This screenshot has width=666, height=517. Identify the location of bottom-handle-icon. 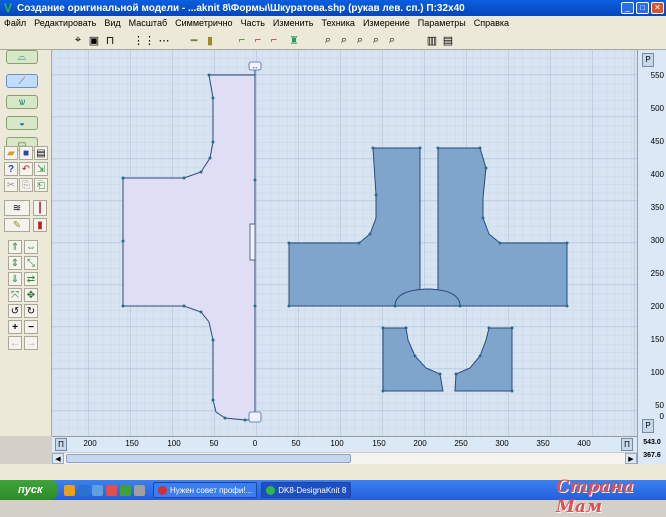
(255, 417).